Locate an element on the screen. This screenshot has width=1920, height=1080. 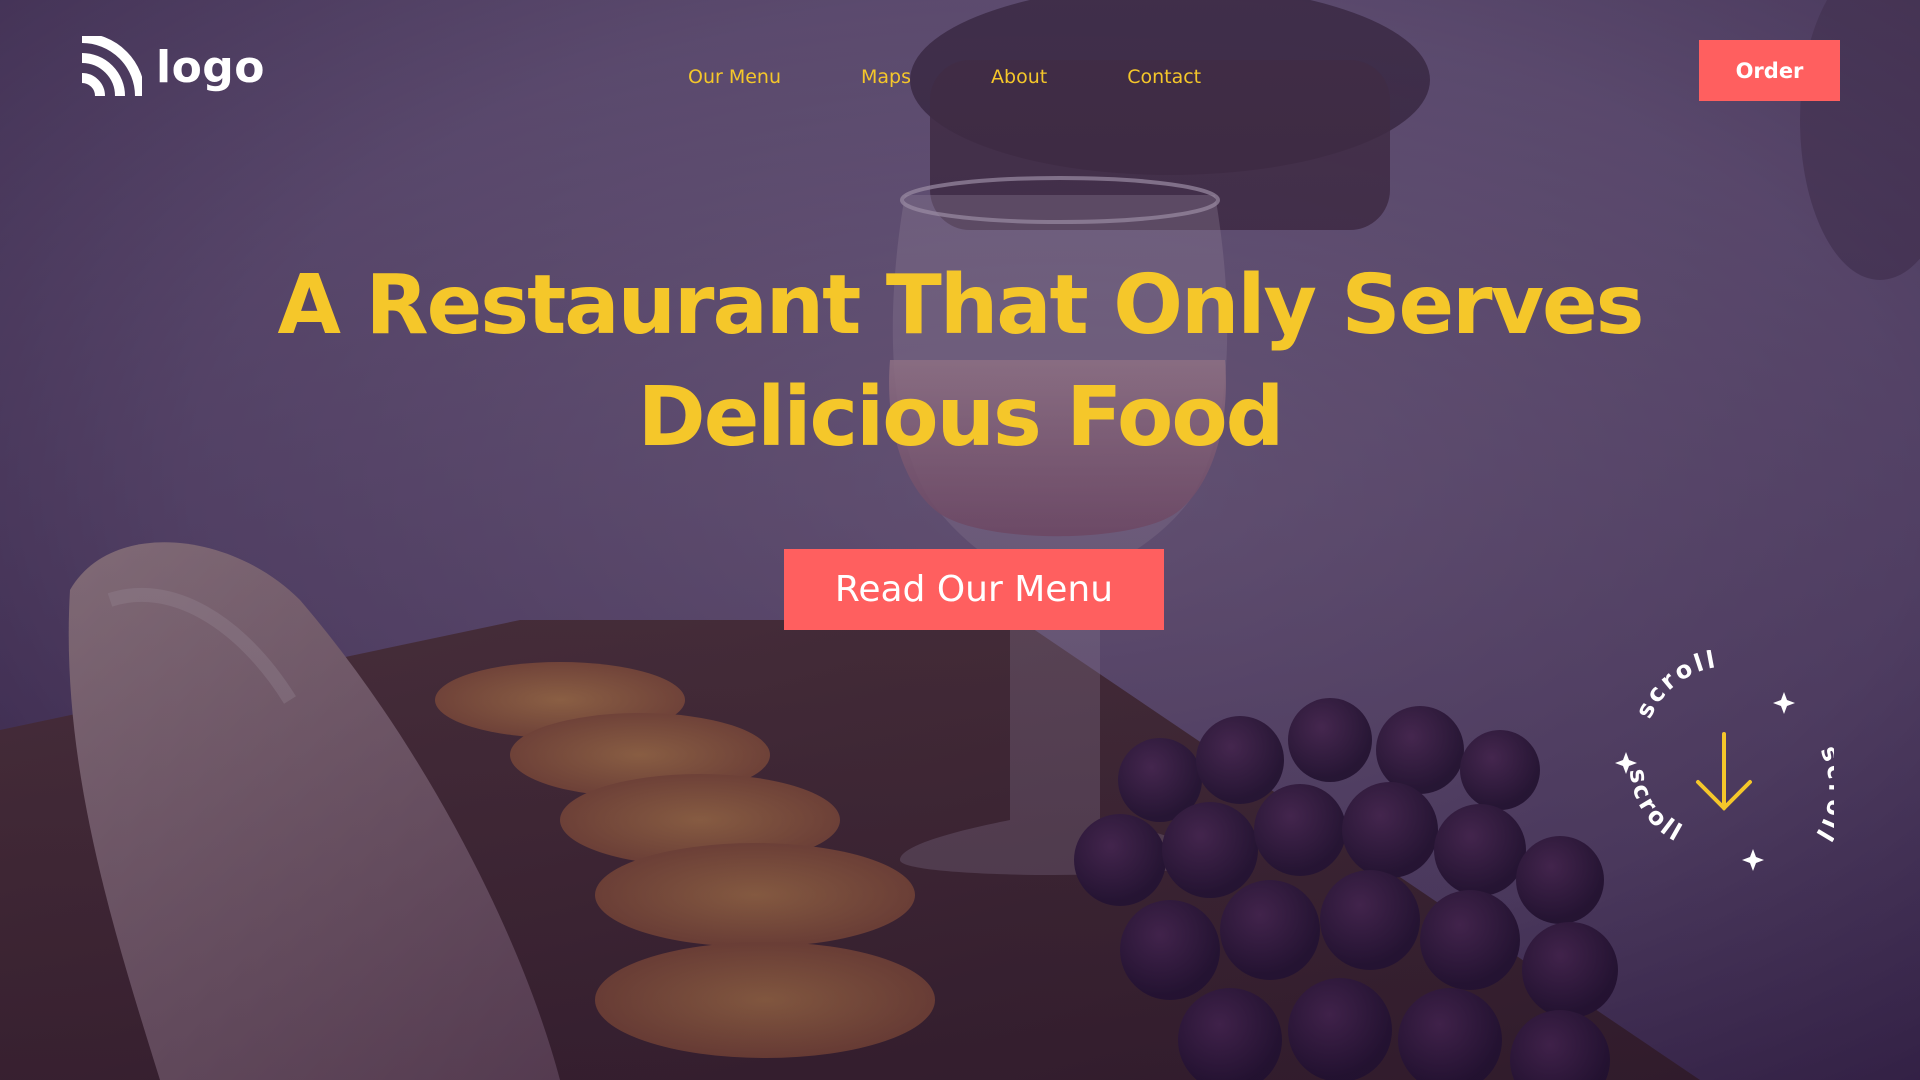
nav-link-contact: Contact is located at coordinates (1164, 77).